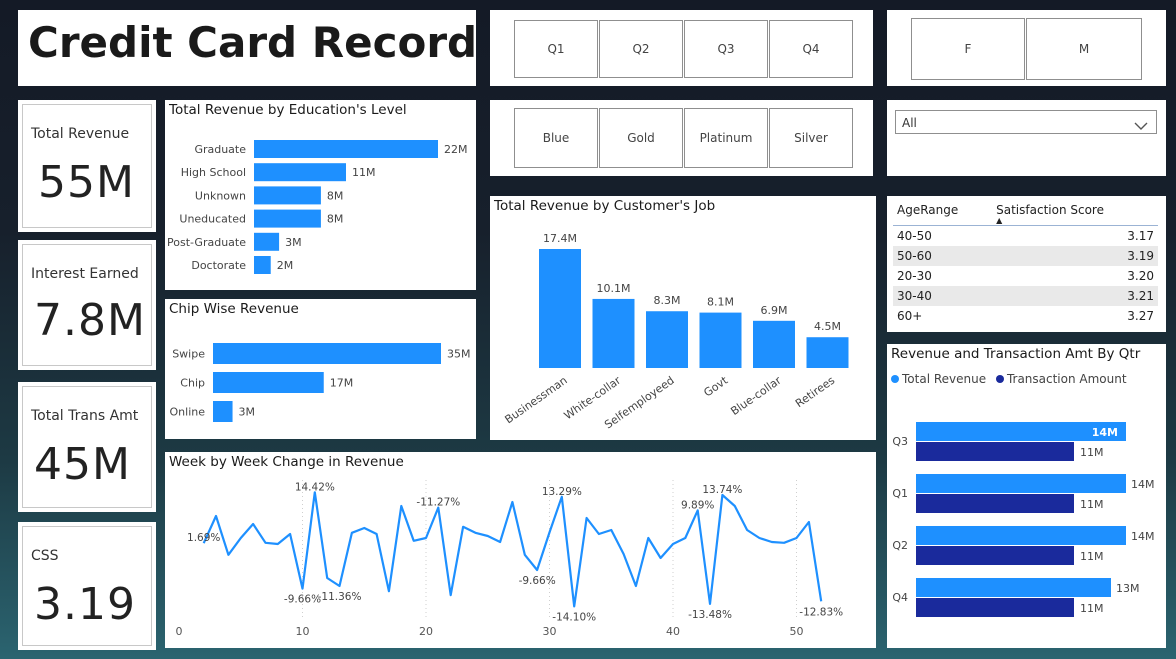 Image resolution: width=1176 pixels, height=659 pixels. I want to click on table-row: 60+ 3.27, so click(1025, 316).